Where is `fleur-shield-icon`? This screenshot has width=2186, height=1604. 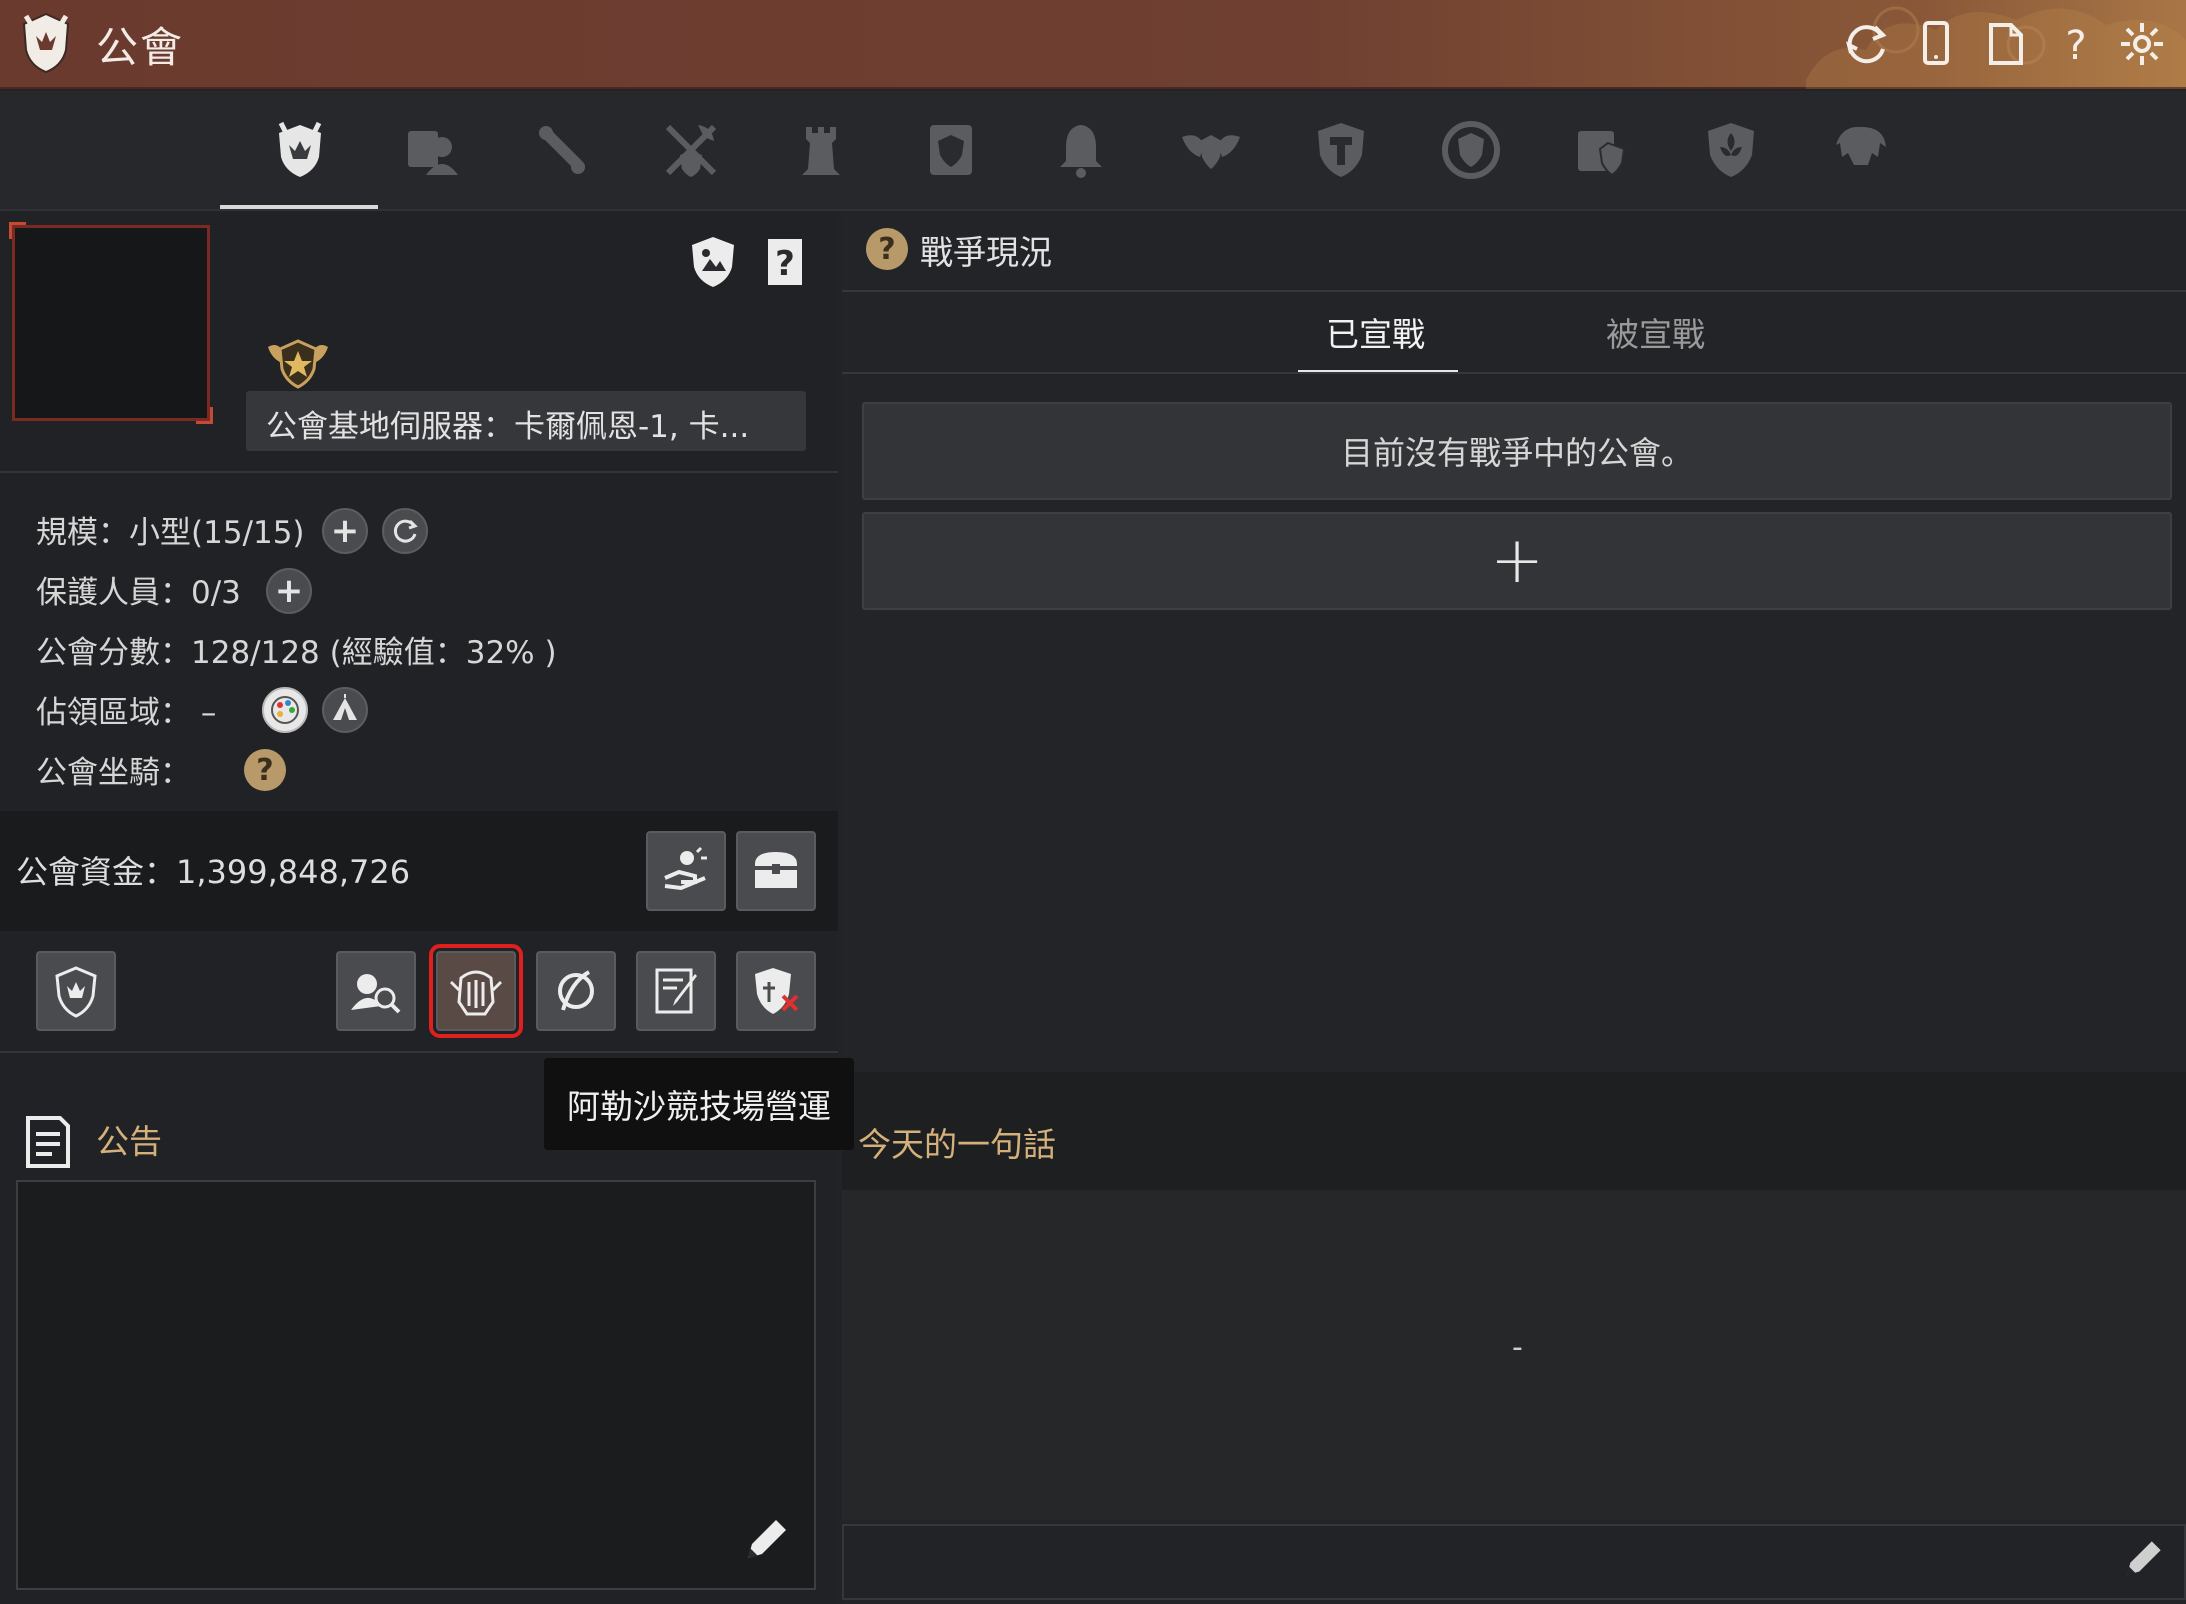 fleur-shield-icon is located at coordinates (1731, 150).